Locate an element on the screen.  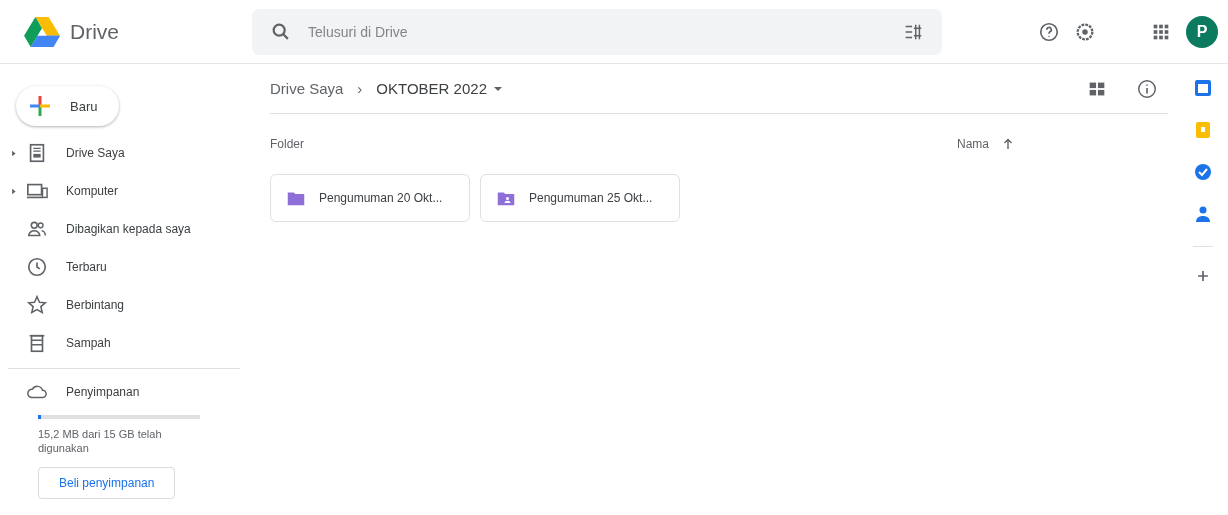
search-bar: Telusuri di Drive is located at coordinates (597, 31).